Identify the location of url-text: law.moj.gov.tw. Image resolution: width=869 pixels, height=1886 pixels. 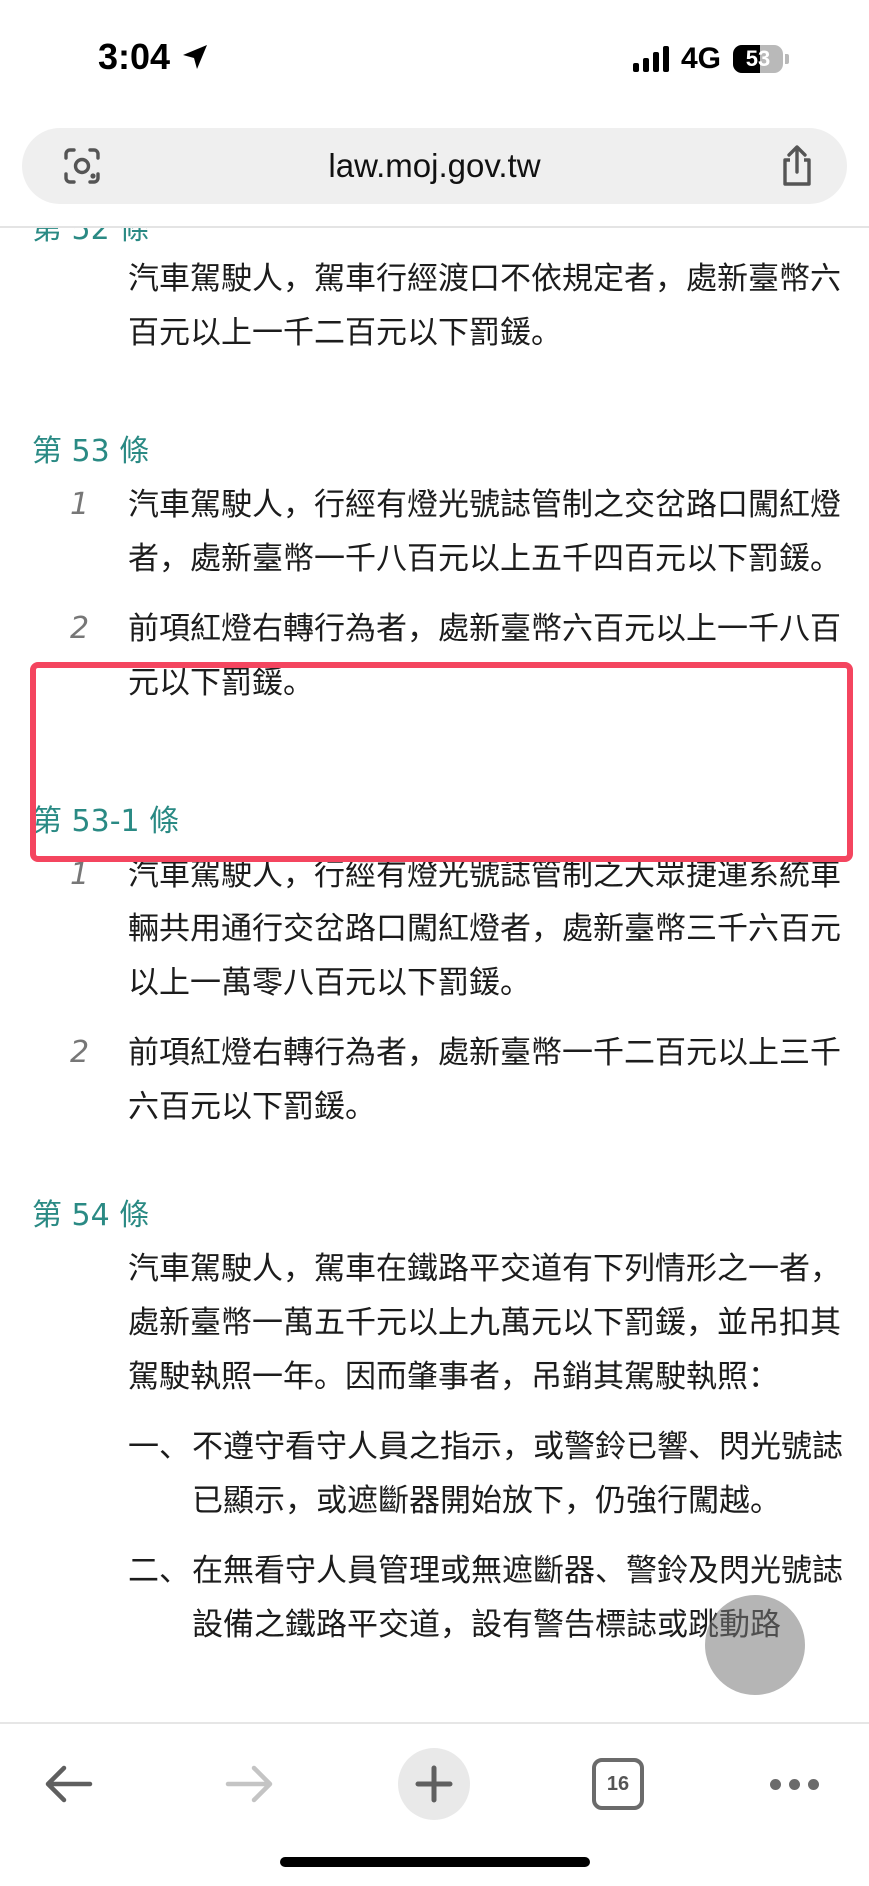
(434, 166).